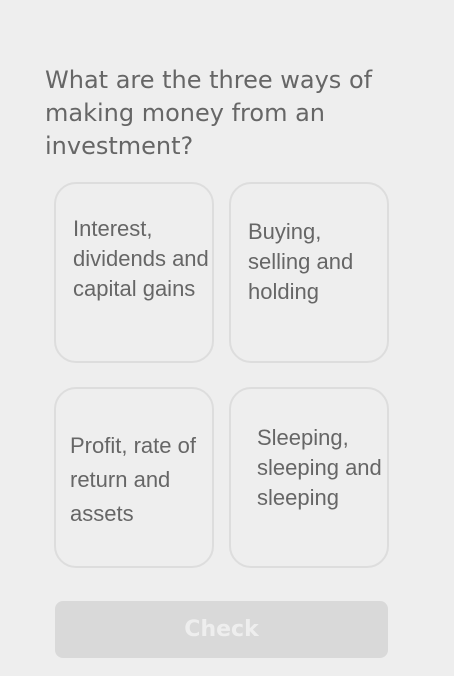 The width and height of the screenshot is (454, 676). I want to click on answer-option-2: Buying, selling and holding, so click(309, 272).